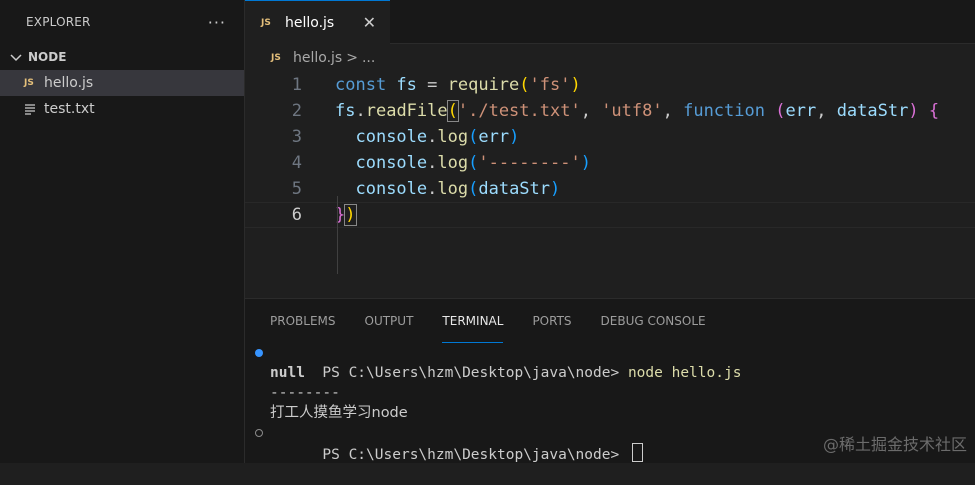 The image size is (975, 485). I want to click on terminal-output: --------, so click(305, 393).